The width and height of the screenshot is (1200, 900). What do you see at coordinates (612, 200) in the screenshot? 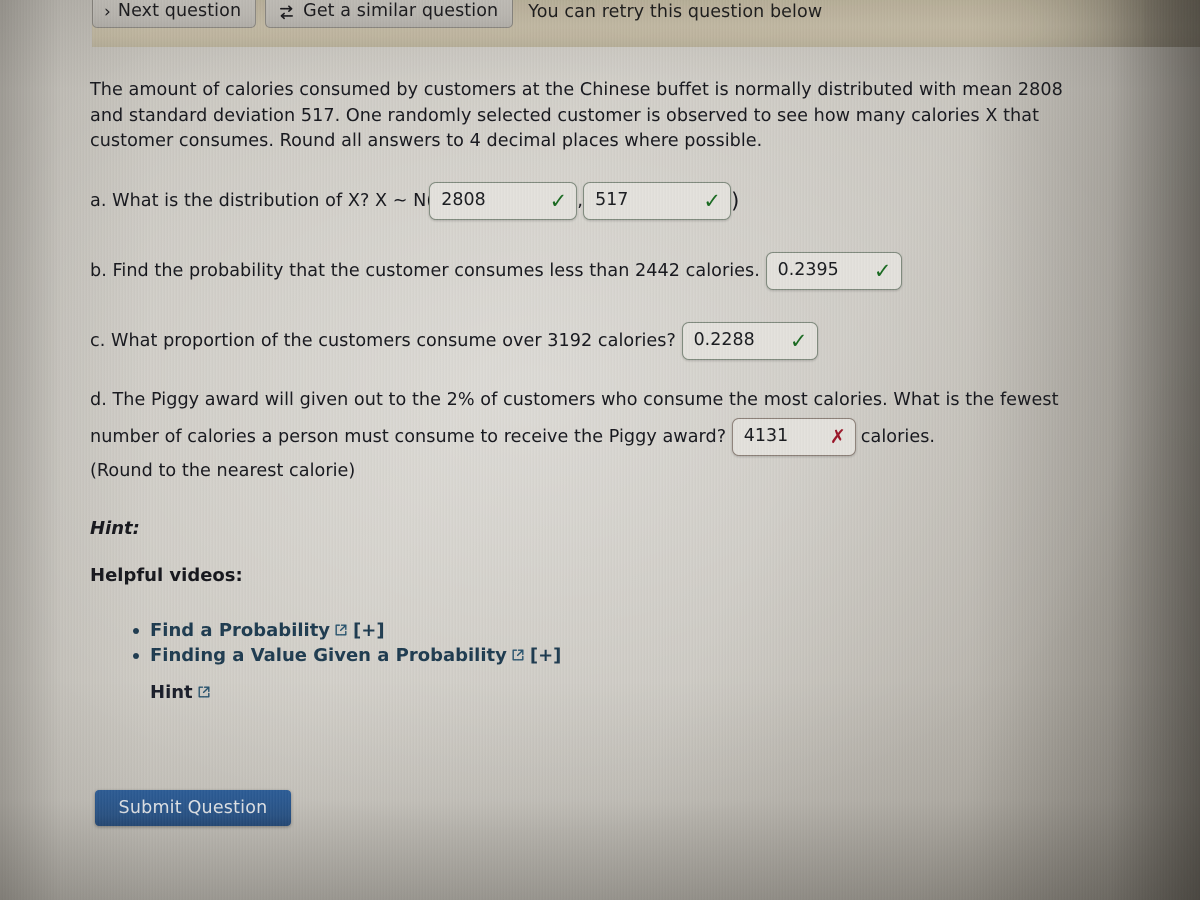
I see `part-a-sd-value: 517` at bounding box center [612, 200].